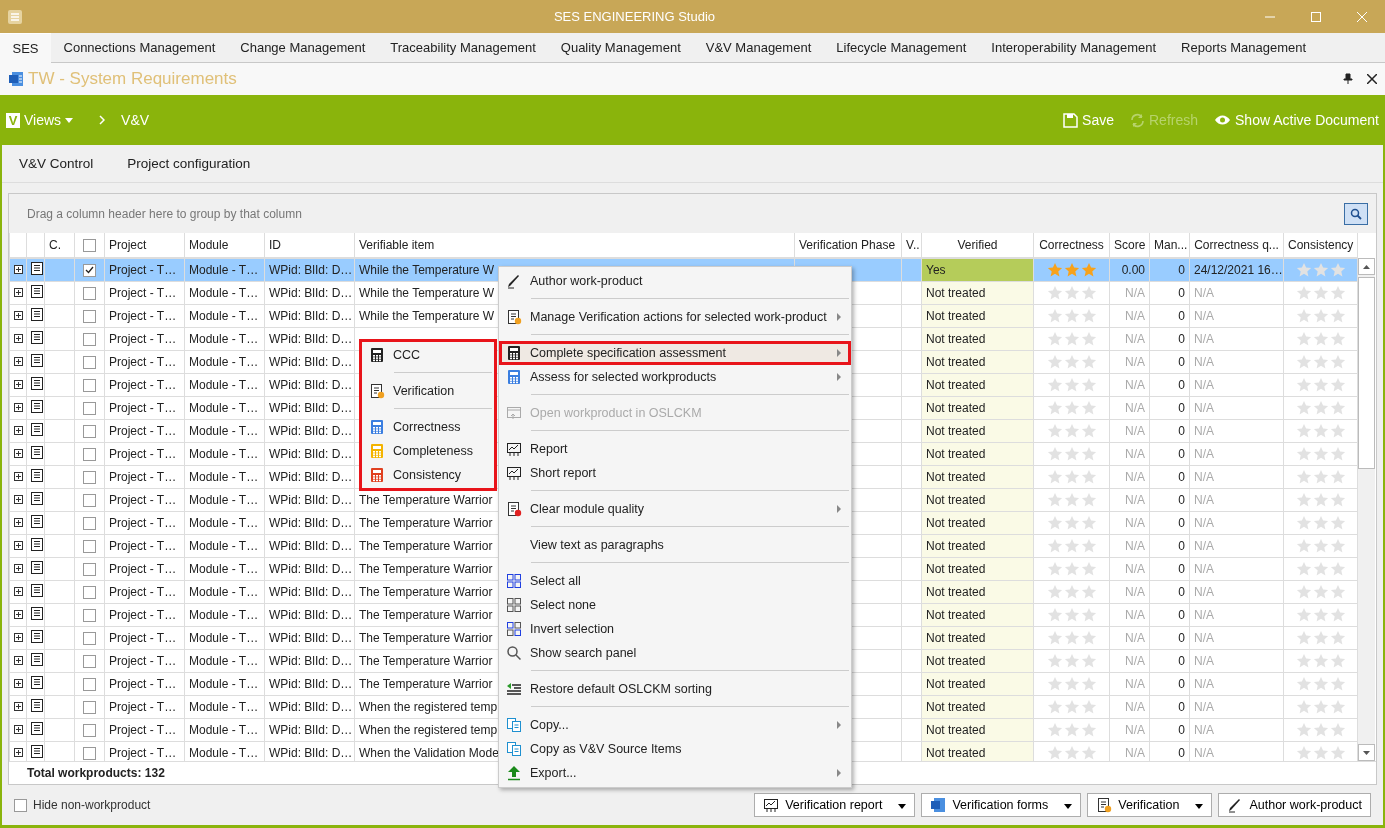  What do you see at coordinates (1129, 245) in the screenshot?
I see `column-header: Score` at bounding box center [1129, 245].